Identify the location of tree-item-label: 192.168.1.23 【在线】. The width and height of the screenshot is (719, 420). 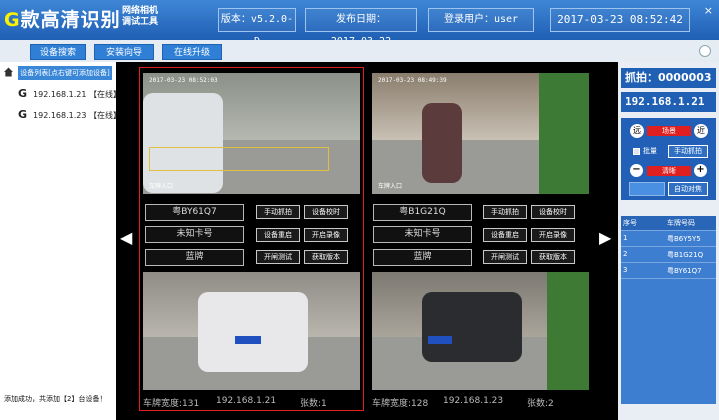
(77, 115).